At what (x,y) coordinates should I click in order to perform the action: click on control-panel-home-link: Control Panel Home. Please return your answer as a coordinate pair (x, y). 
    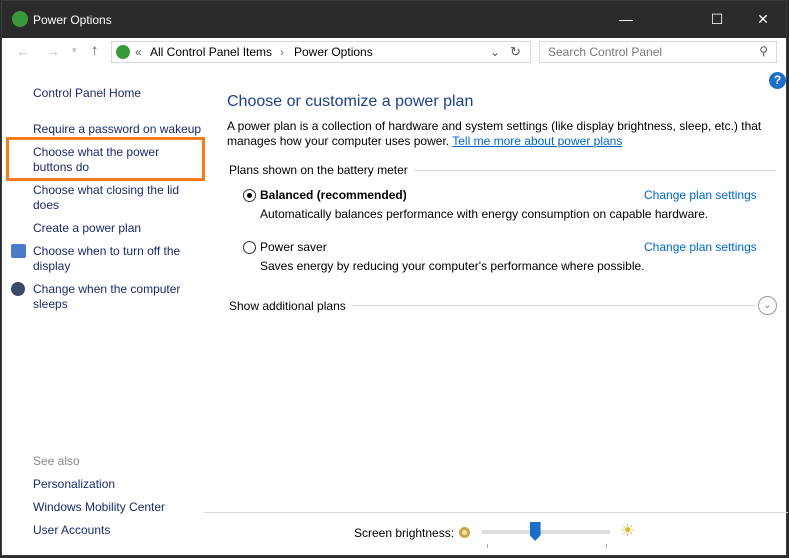
    Looking at the image, I should click on (87, 93).